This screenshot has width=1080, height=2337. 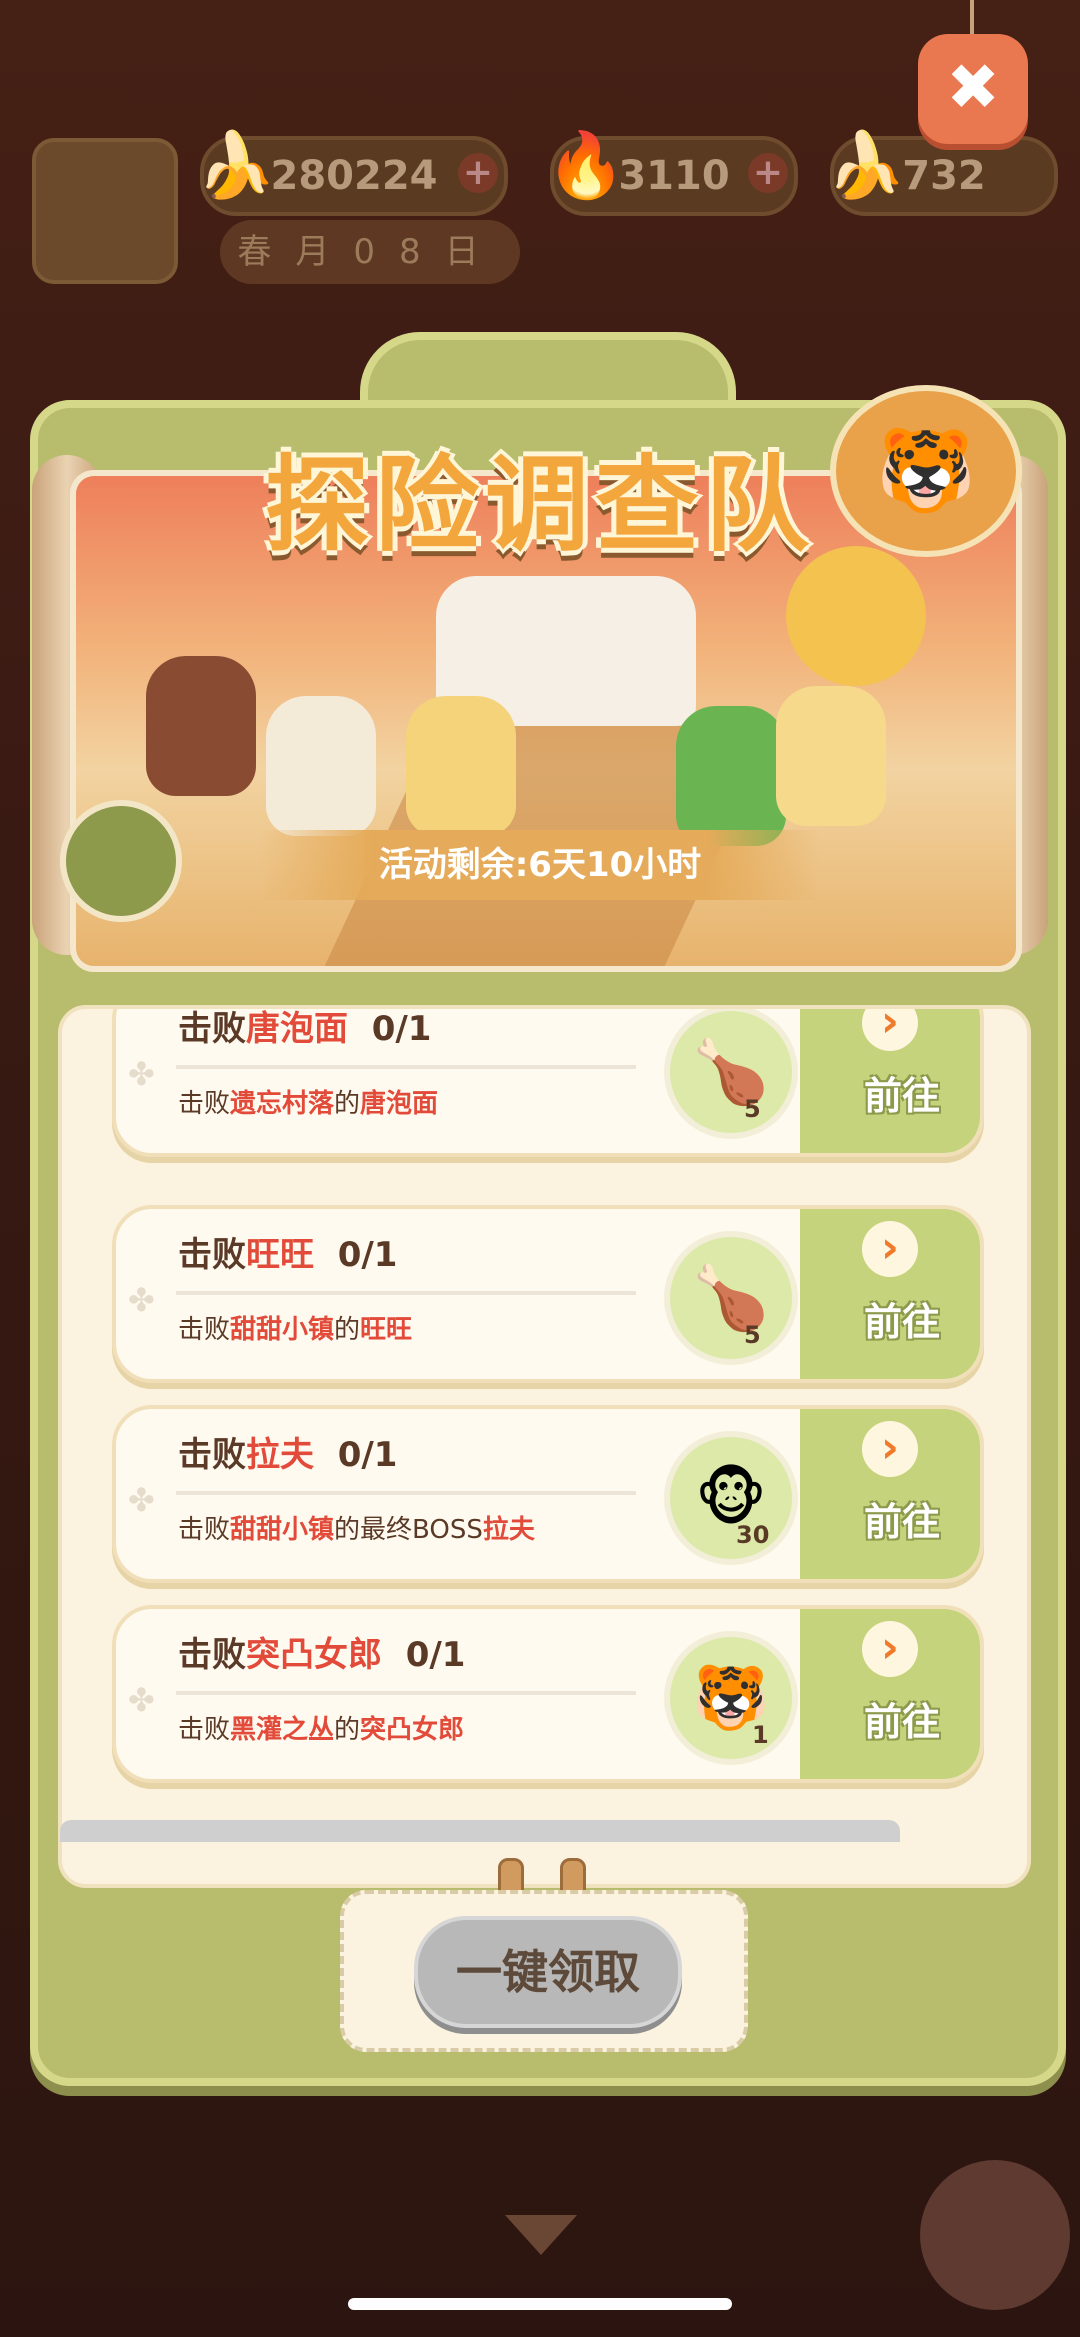 I want to click on task-description: 击败甜甜小镇的旺旺, so click(x=295, y=1330).